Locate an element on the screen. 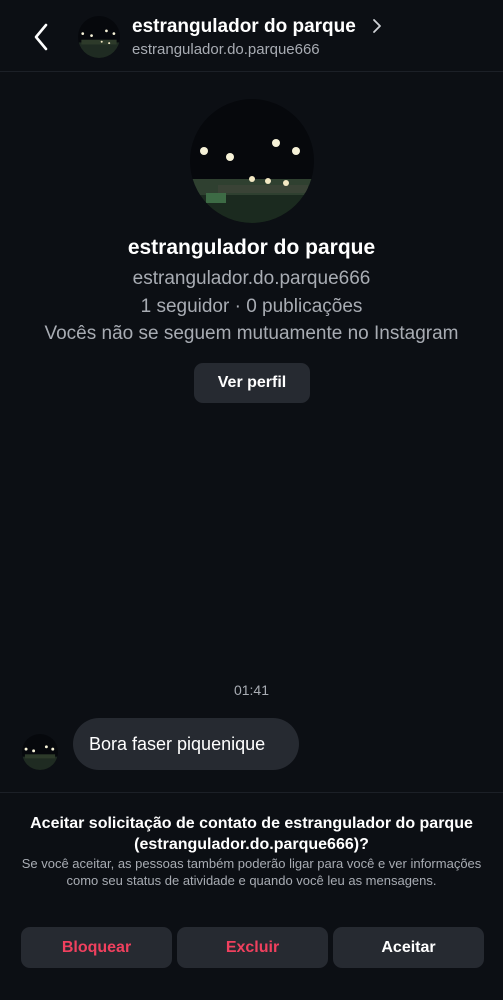 Image resolution: width=503 pixels, height=1000 pixels. request-actions: Bloquear Excluir Aceitar is located at coordinates (252, 947).